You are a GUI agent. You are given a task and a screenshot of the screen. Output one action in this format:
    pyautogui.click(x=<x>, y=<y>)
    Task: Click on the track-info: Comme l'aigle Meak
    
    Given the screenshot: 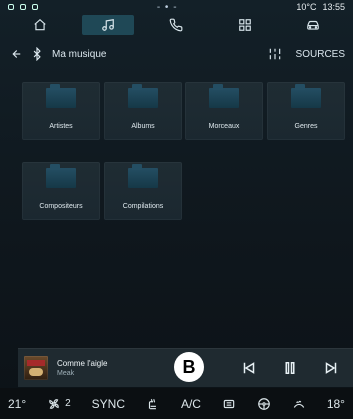 What is the action you would take?
    pyautogui.click(x=117, y=368)
    